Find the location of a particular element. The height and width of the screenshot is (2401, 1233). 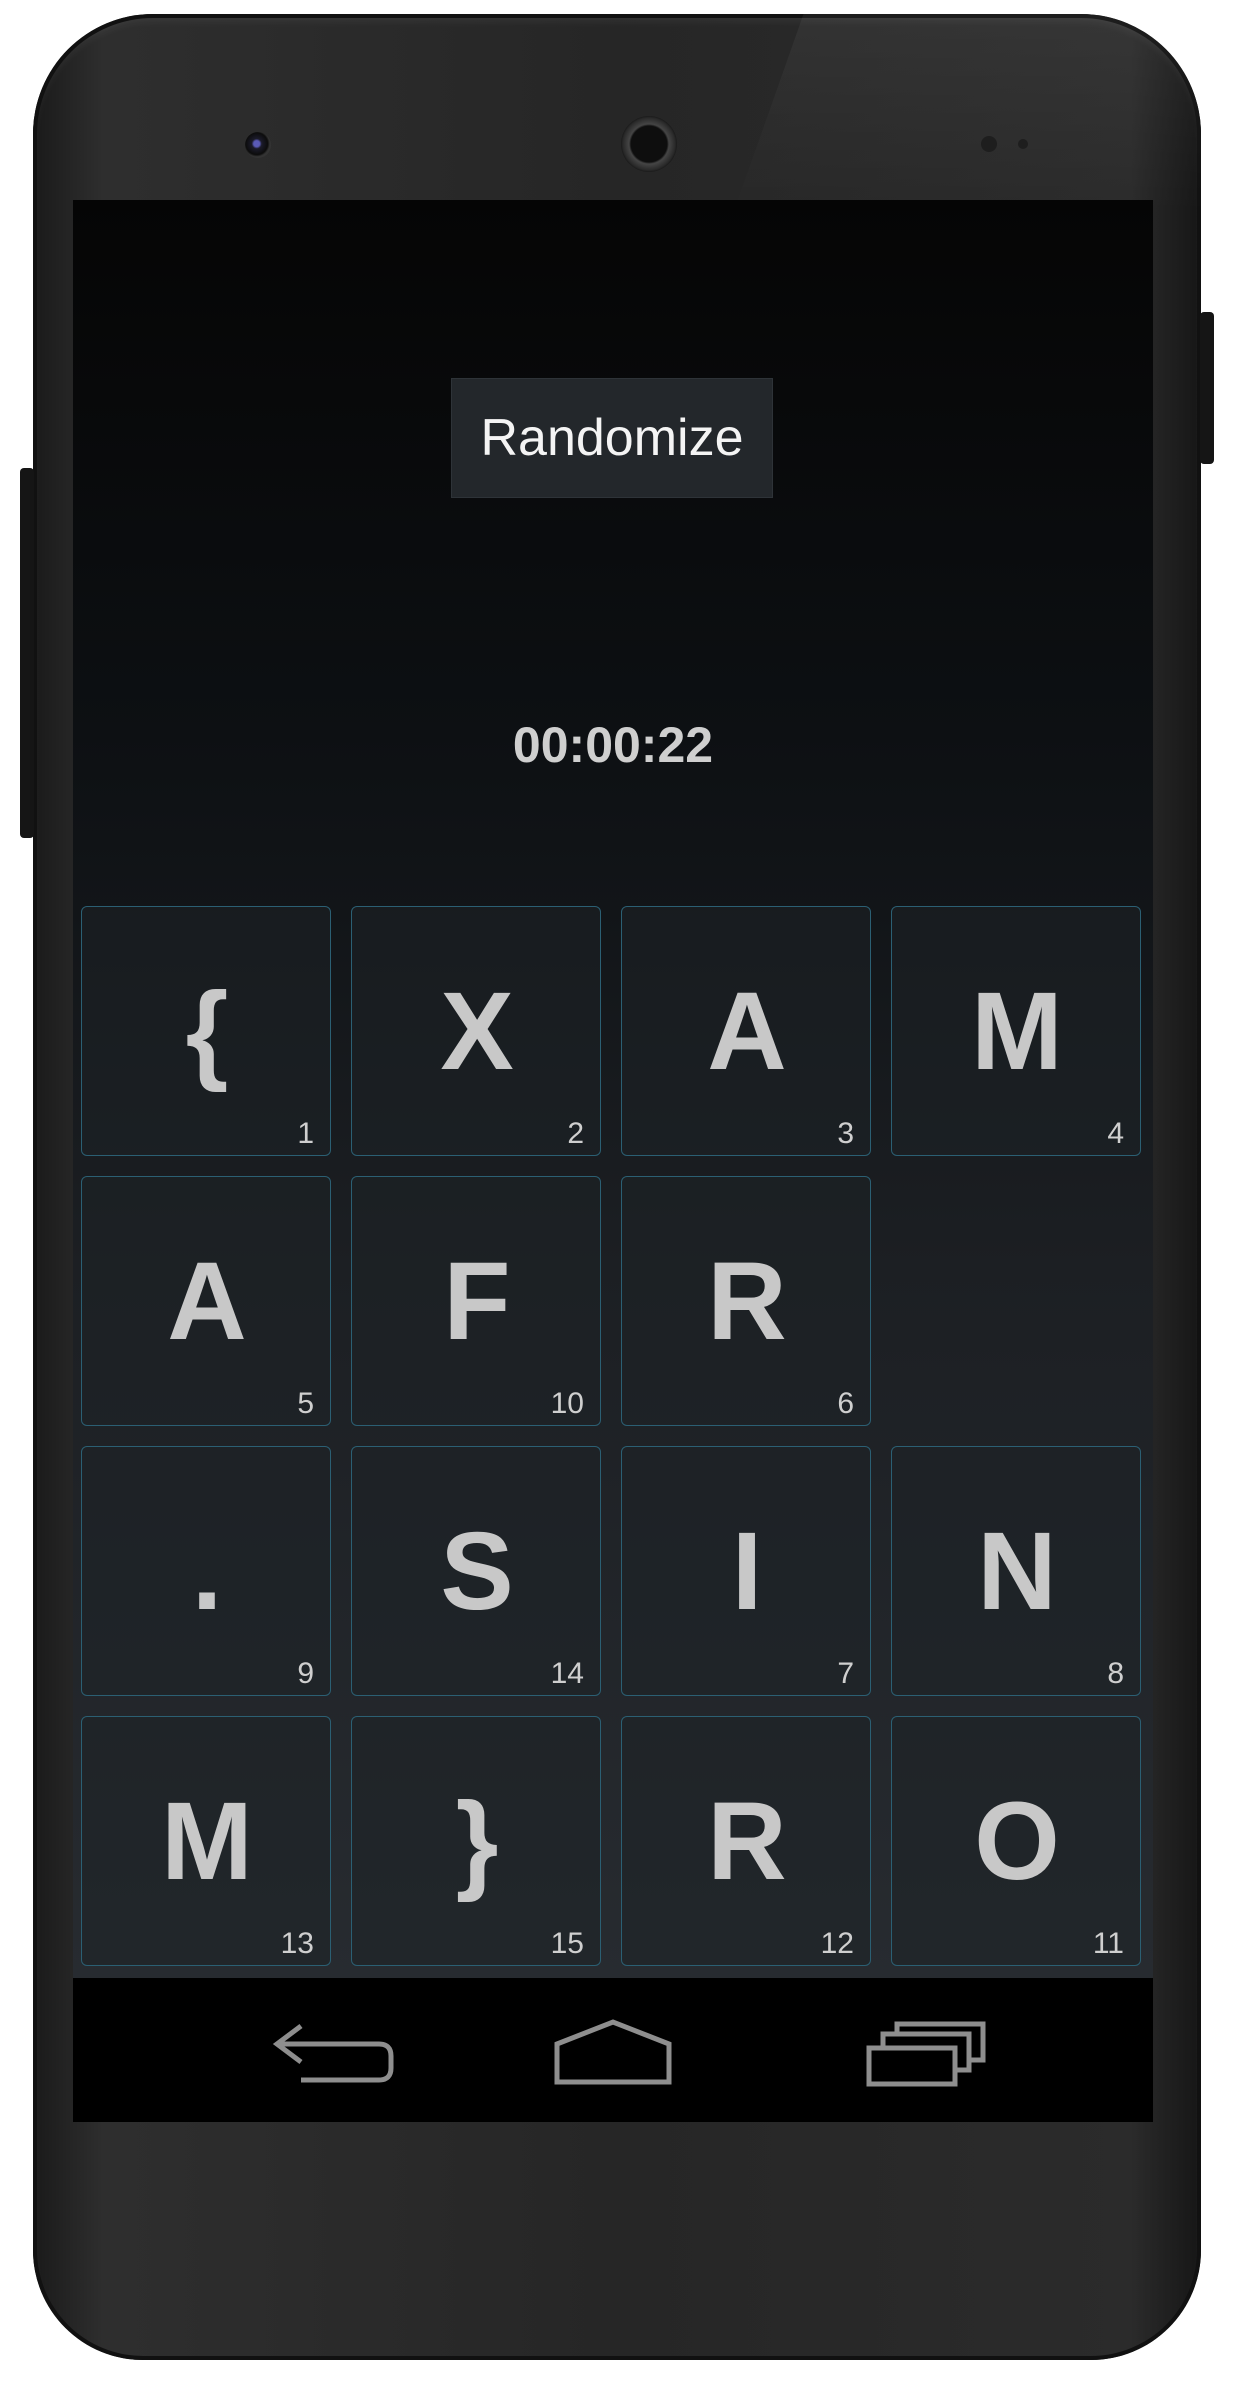

puzzle-tile: M4 is located at coordinates (1016, 1031).